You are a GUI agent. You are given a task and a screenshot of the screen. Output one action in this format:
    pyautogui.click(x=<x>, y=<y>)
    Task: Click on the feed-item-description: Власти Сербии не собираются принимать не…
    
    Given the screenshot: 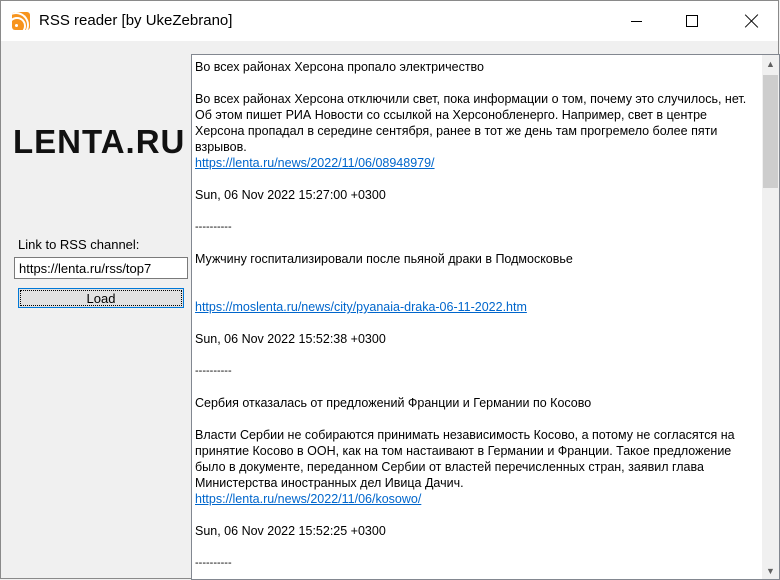 What is the action you would take?
    pyautogui.click(x=465, y=459)
    